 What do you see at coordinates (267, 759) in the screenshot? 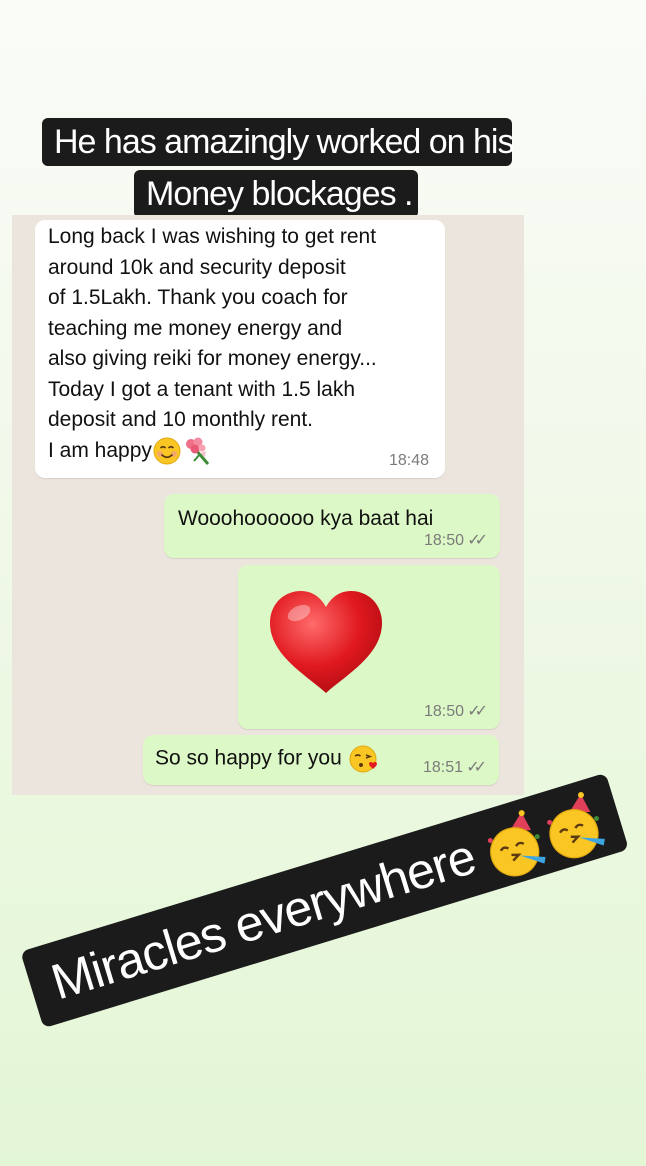
I see `message-text: So so happy for you` at bounding box center [267, 759].